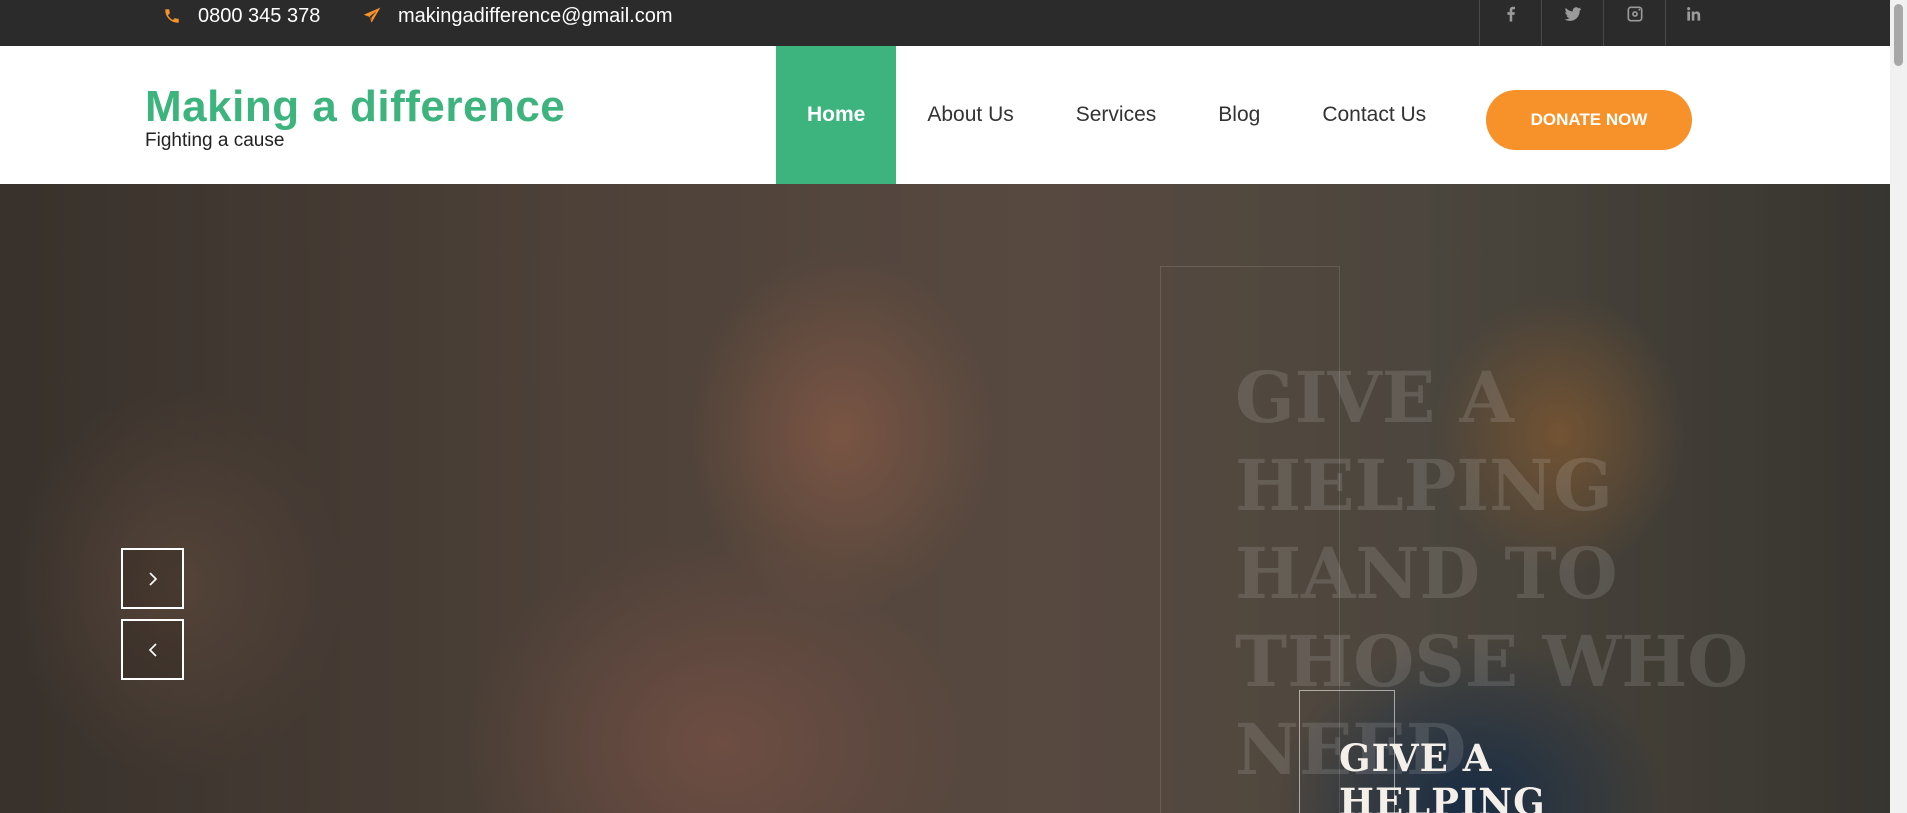  I want to click on chevron-left-icon, so click(152, 649).